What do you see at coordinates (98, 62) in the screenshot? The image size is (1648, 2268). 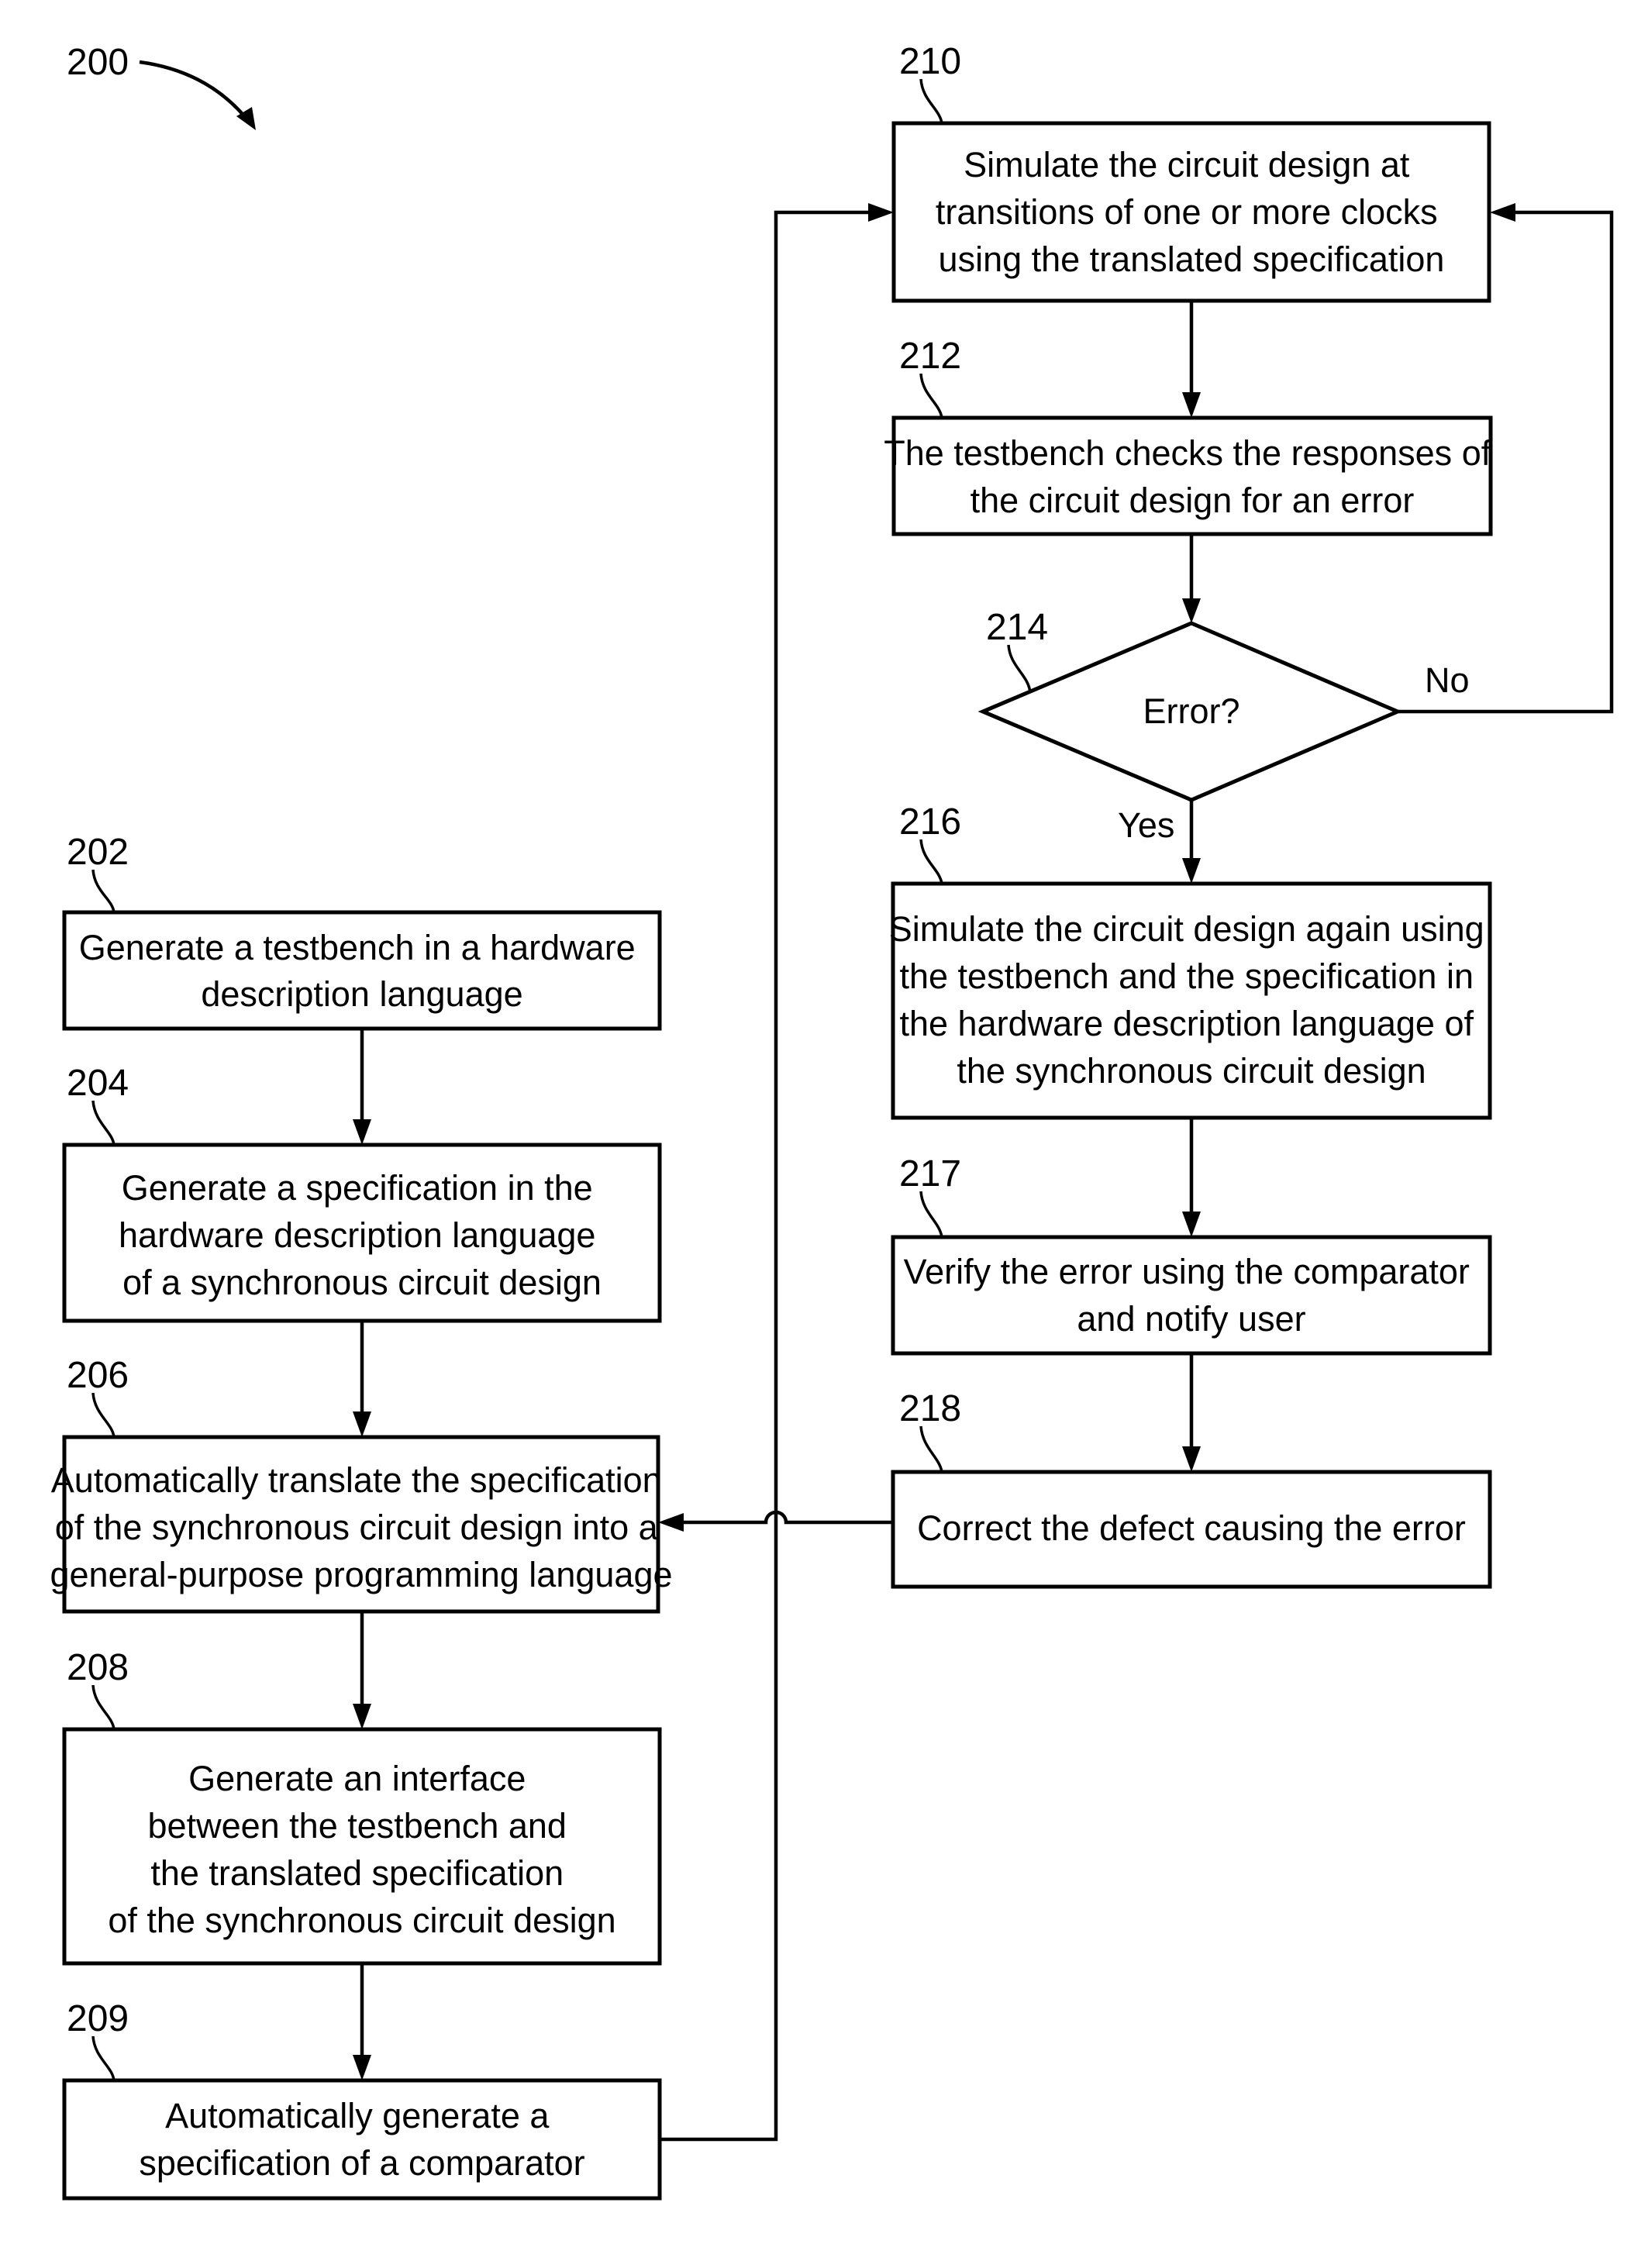 I see `figure-ref-label: 200` at bounding box center [98, 62].